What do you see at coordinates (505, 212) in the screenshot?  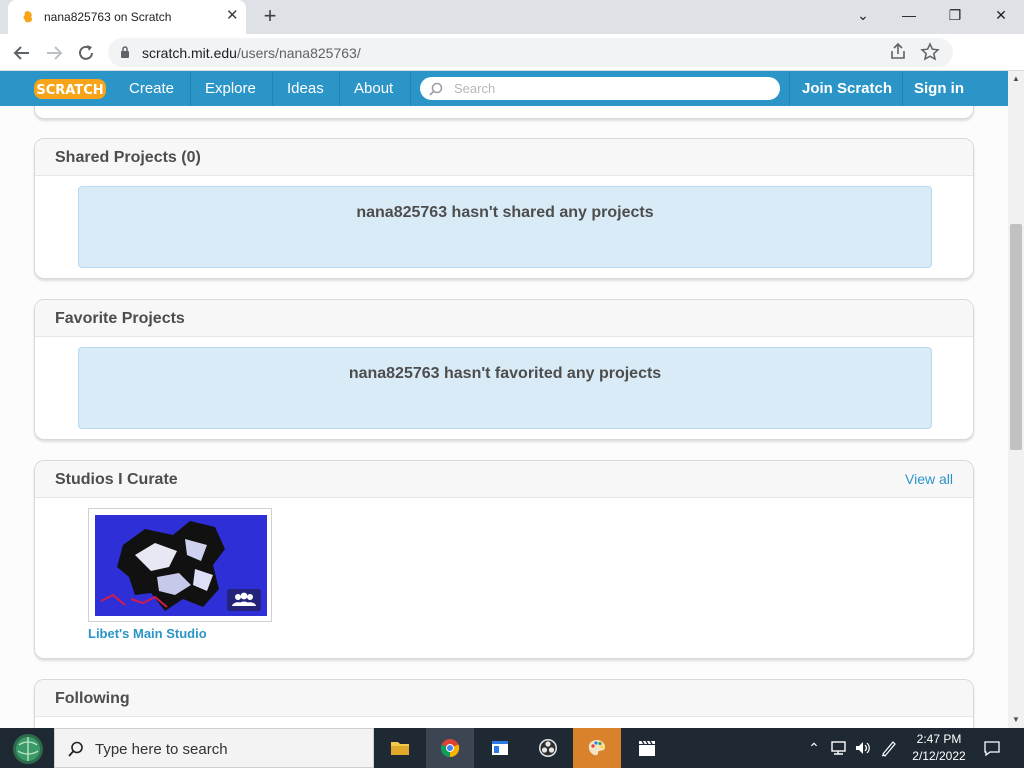 I see `shared-projects-empty-text: nana825763 hasn't shared any projects` at bounding box center [505, 212].